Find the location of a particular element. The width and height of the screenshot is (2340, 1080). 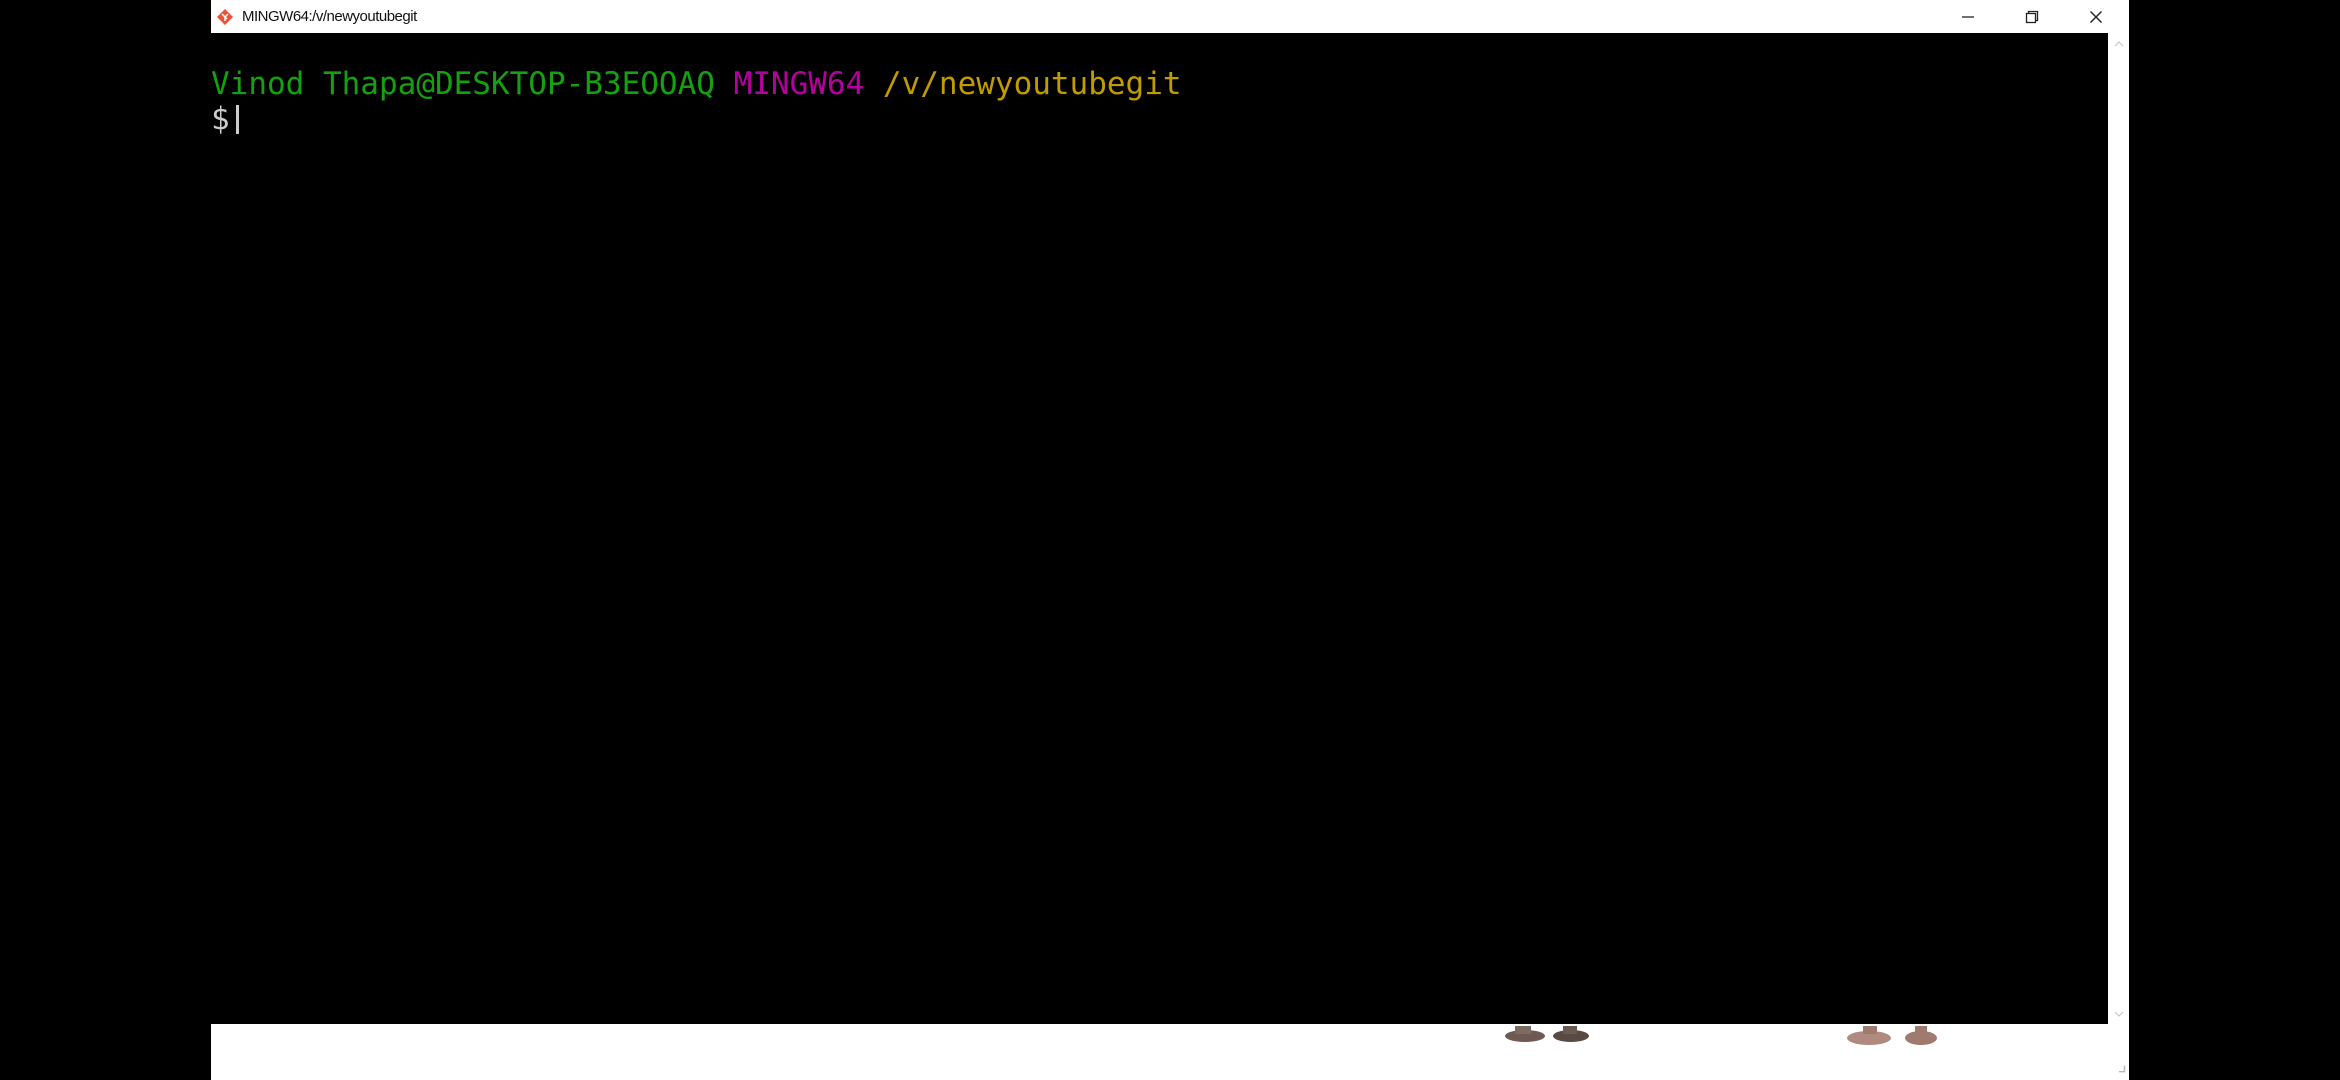

git-bash-icon is located at coordinates (225, 17).